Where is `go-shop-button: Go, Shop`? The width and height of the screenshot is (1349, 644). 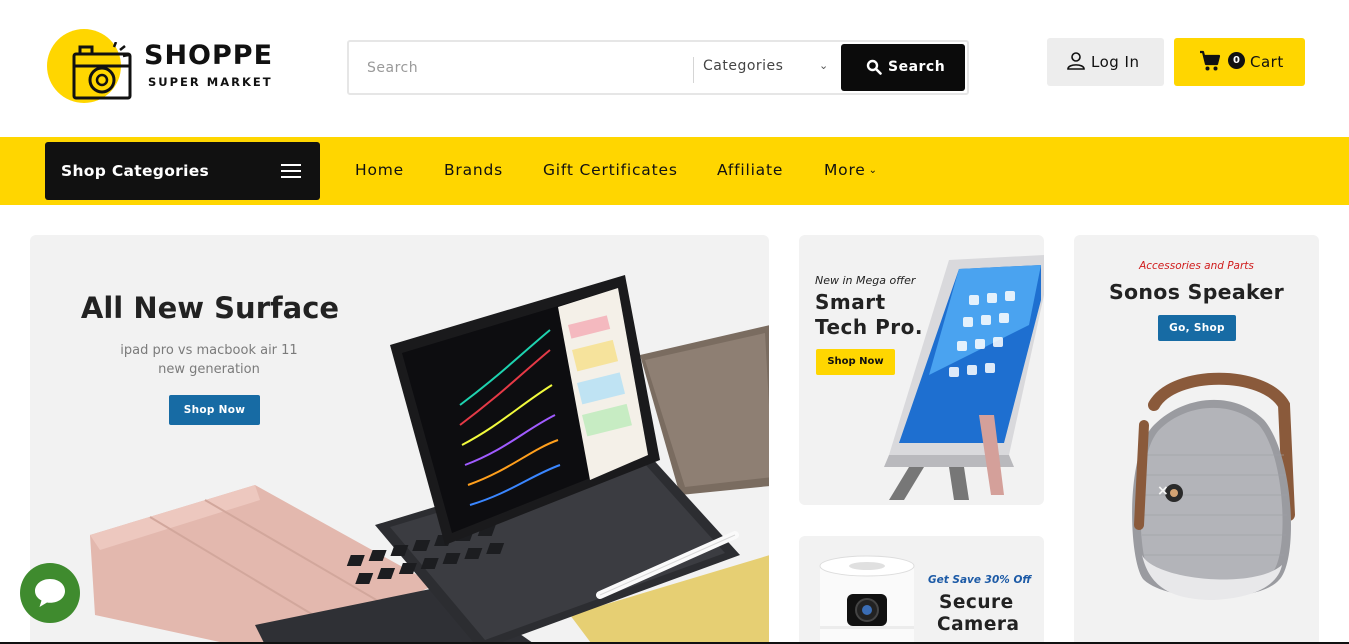 go-shop-button: Go, Shop is located at coordinates (1197, 328).